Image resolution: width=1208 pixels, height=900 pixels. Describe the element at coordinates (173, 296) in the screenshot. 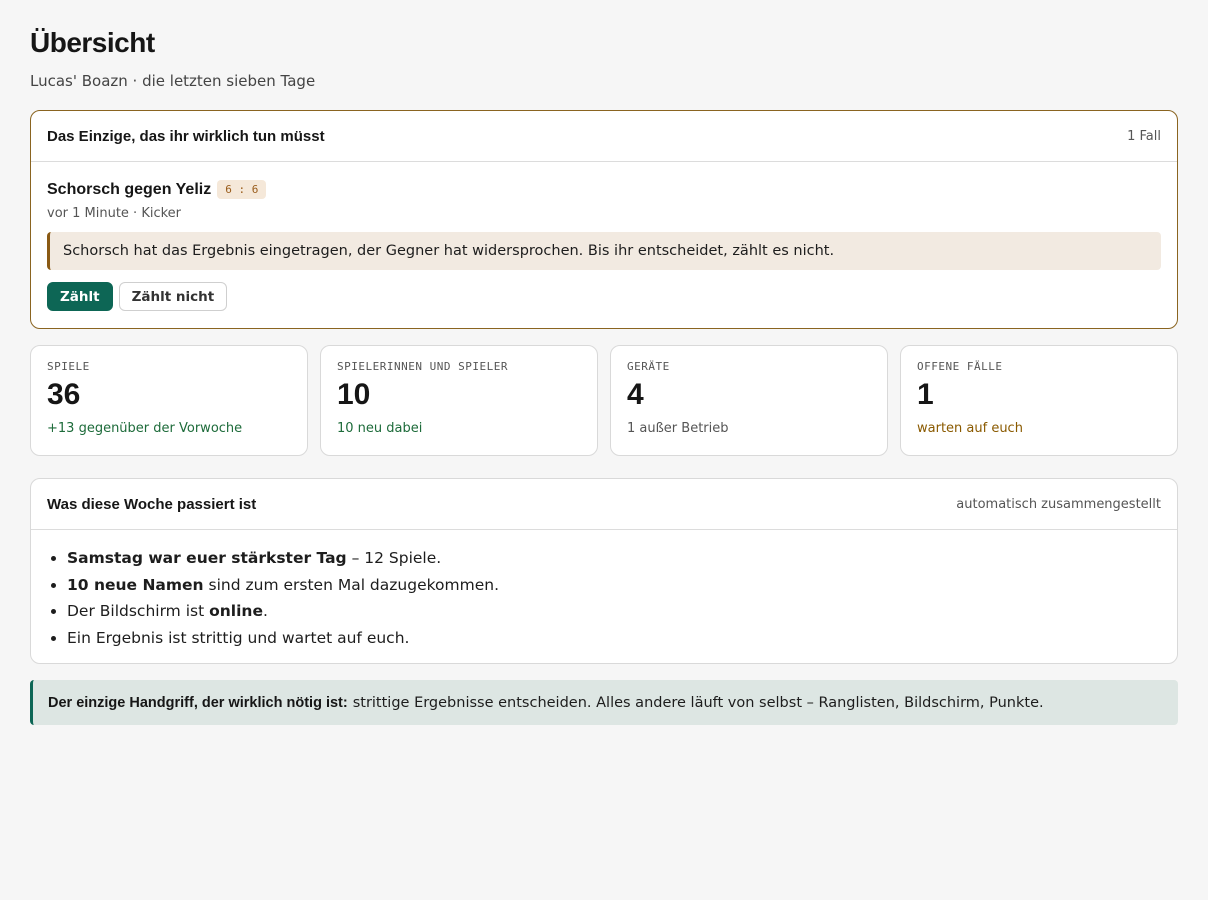

I see `reject-result-button: Zählt nicht` at that location.